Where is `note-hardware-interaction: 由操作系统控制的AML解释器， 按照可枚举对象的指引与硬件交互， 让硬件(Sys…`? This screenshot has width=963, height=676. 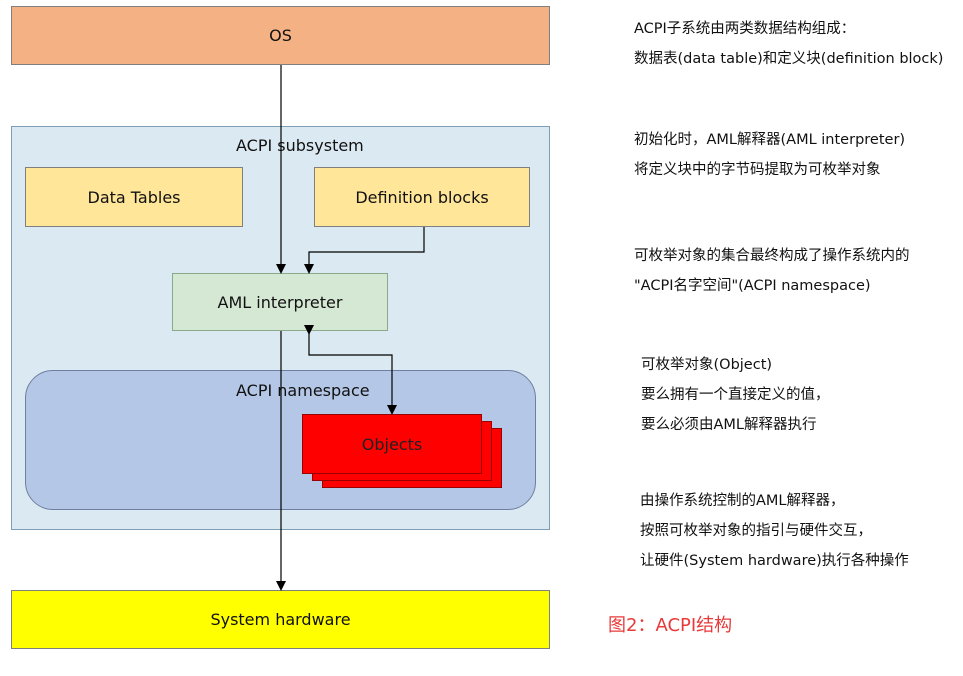
note-hardware-interaction: 由操作系统控制的AML解释器， 按照可枚举对象的指引与硬件交互， 让硬件(Sys… is located at coordinates (774, 531).